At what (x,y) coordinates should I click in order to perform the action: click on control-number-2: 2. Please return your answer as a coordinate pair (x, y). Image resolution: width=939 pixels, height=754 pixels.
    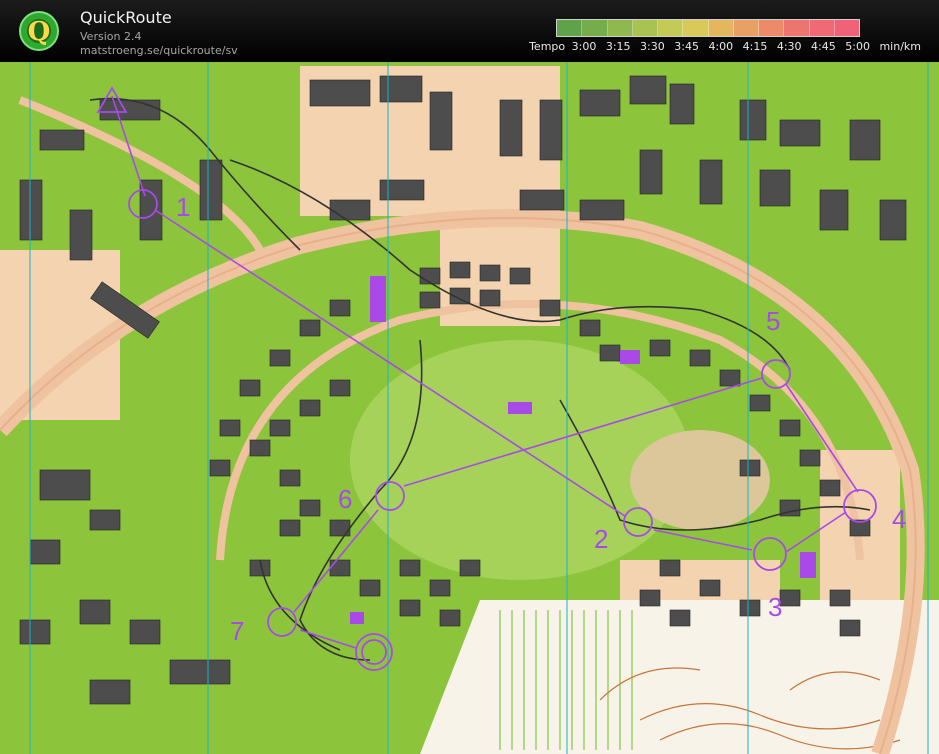
    Looking at the image, I should click on (601, 539).